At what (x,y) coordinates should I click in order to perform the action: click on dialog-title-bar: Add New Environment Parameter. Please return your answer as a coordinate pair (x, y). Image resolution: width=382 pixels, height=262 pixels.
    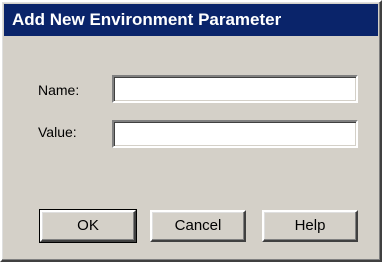
    Looking at the image, I should click on (191, 20).